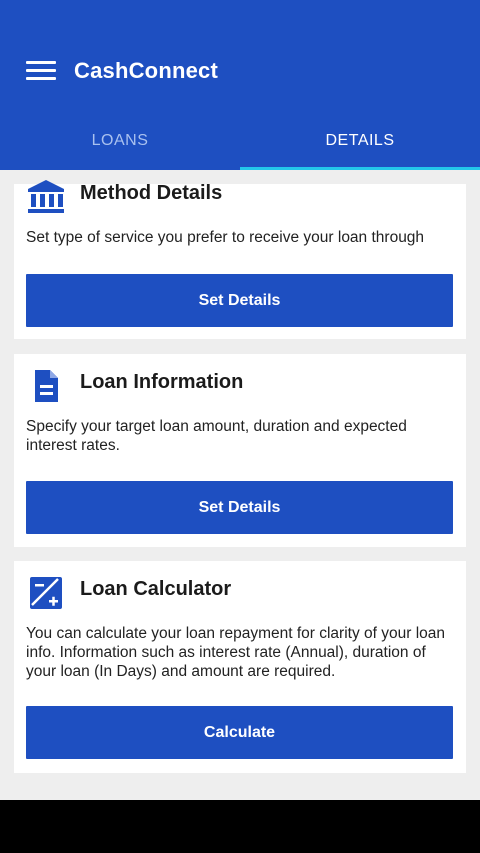 Image resolution: width=480 pixels, height=853 pixels. I want to click on calculate-button: Calculate, so click(239, 732).